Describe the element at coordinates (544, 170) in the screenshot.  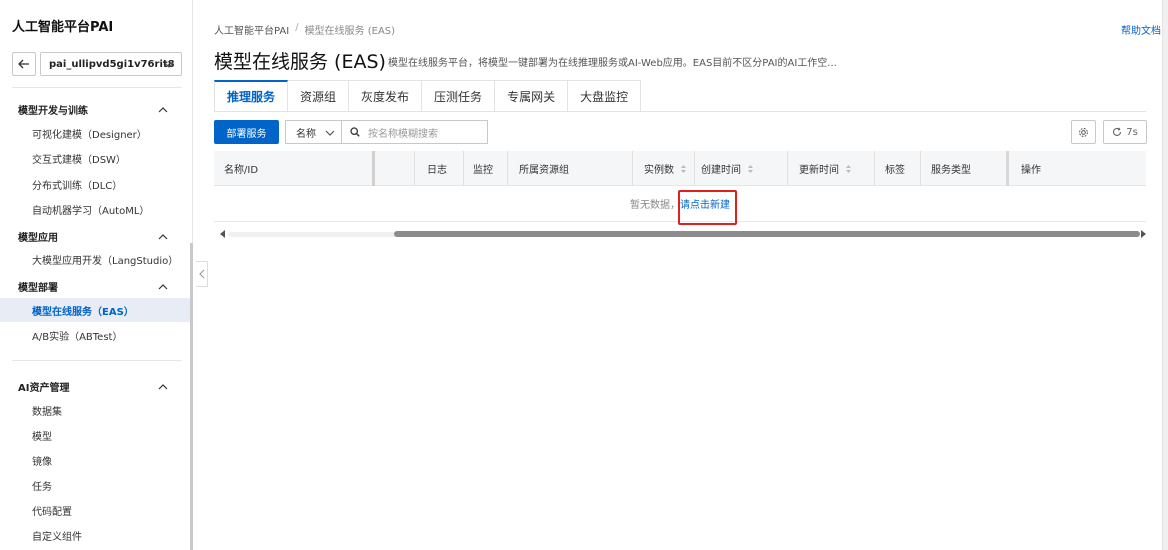
I see `col-resource-group: 所属资源组` at that location.